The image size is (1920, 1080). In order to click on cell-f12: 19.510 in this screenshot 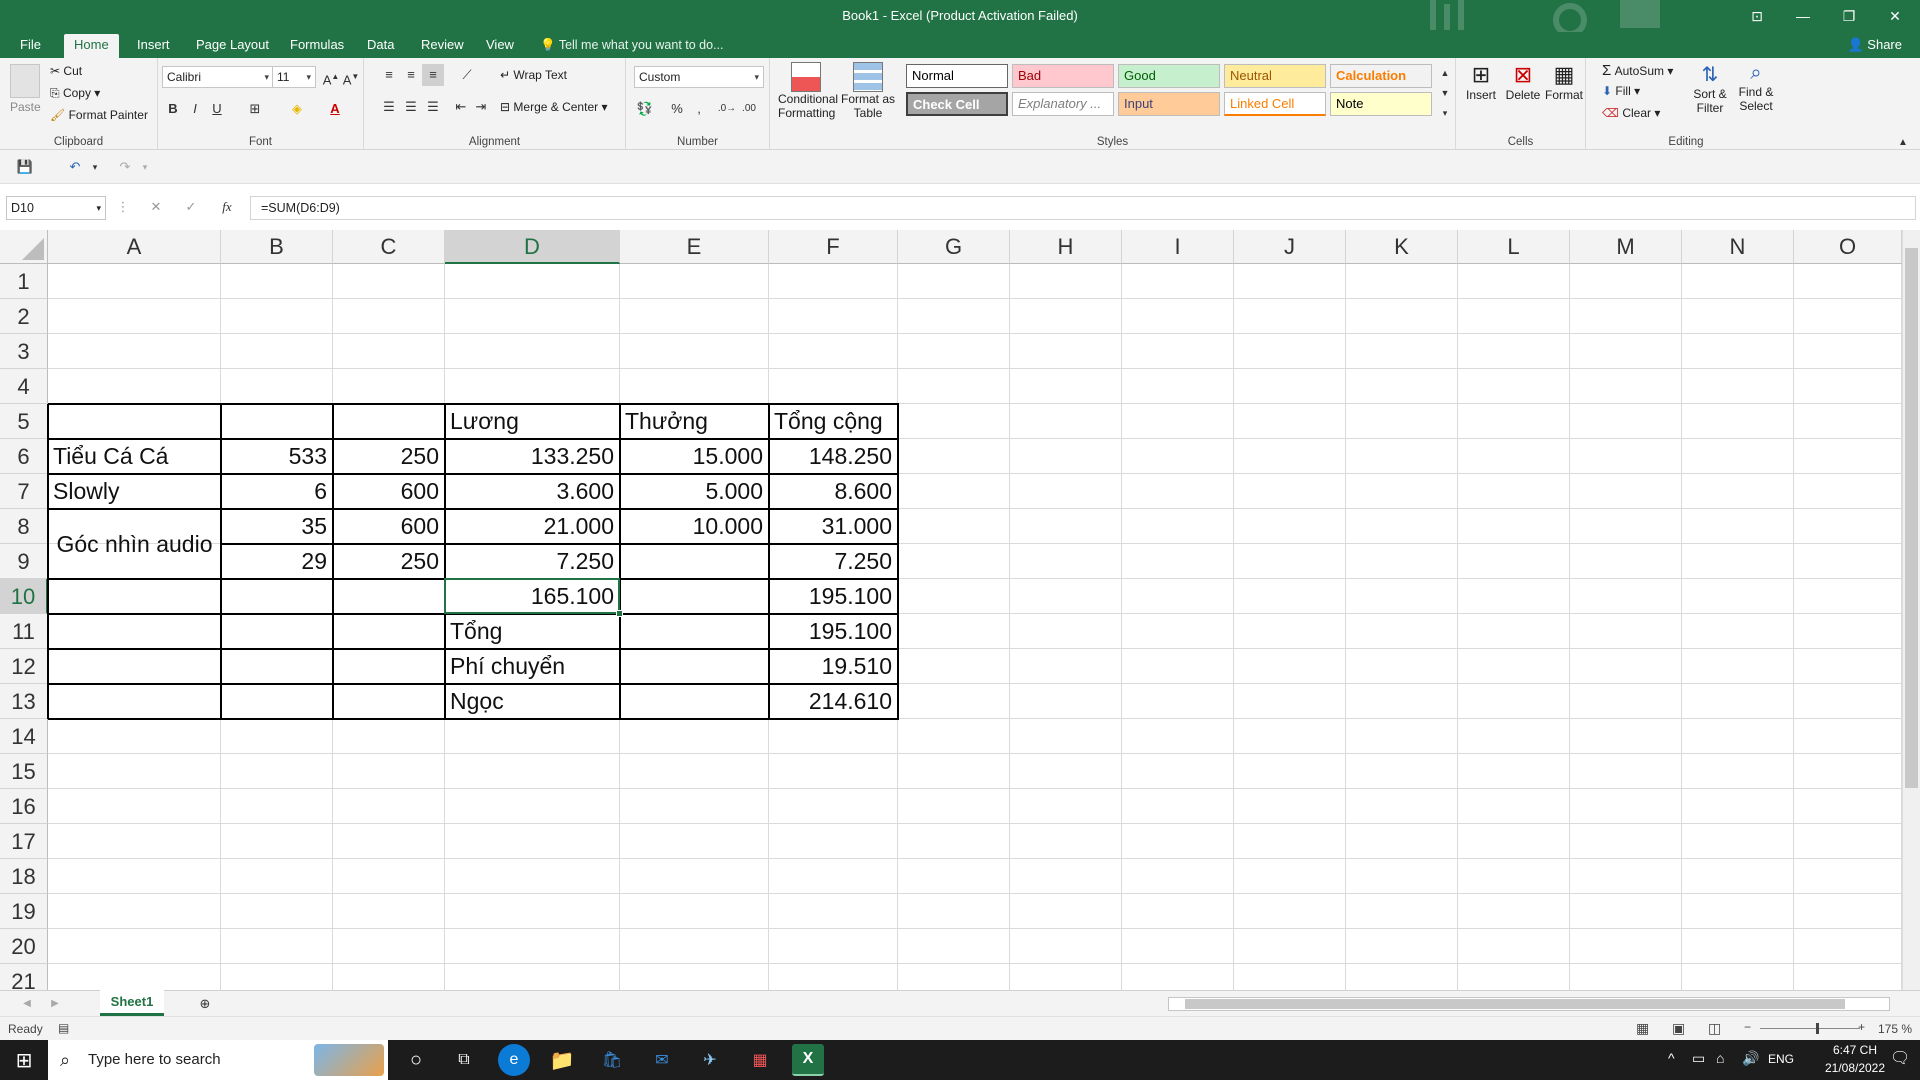, I will do `click(833, 666)`.